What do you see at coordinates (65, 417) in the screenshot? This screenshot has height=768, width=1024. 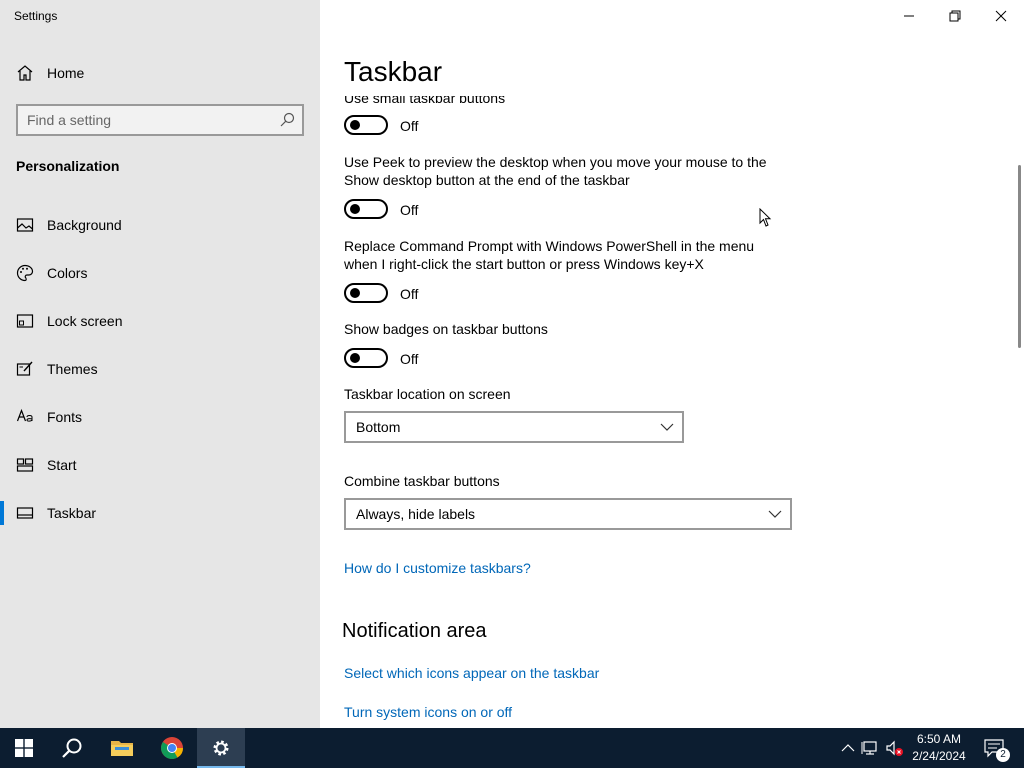 I see `sidebar-item-label: Fonts` at bounding box center [65, 417].